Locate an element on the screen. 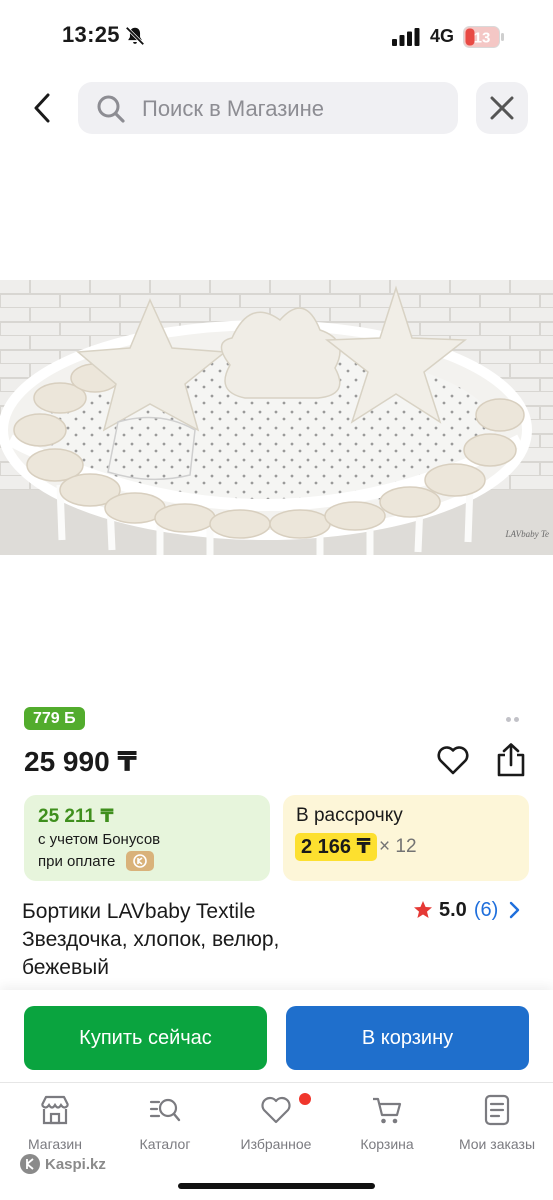 The width and height of the screenshot is (553, 1200). cart-icon is located at coordinates (387, 1110).